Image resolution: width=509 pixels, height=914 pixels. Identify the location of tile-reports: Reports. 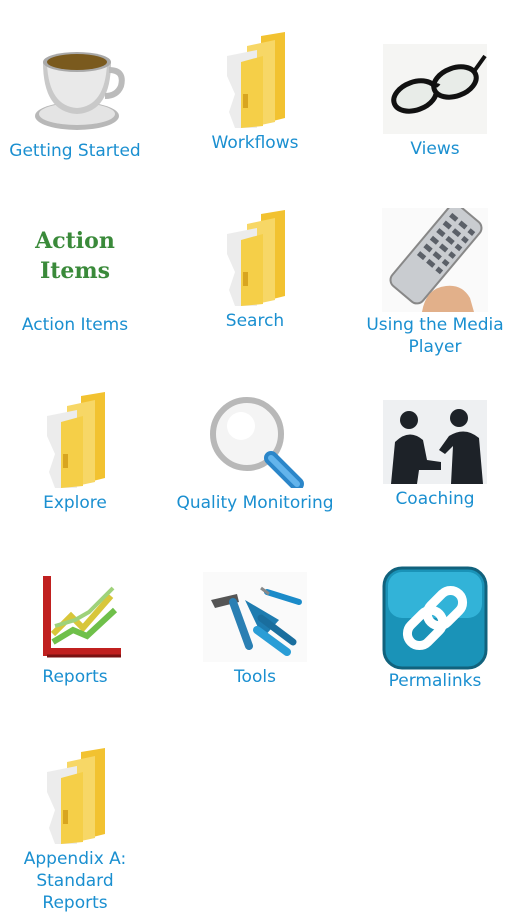
(80, 630).